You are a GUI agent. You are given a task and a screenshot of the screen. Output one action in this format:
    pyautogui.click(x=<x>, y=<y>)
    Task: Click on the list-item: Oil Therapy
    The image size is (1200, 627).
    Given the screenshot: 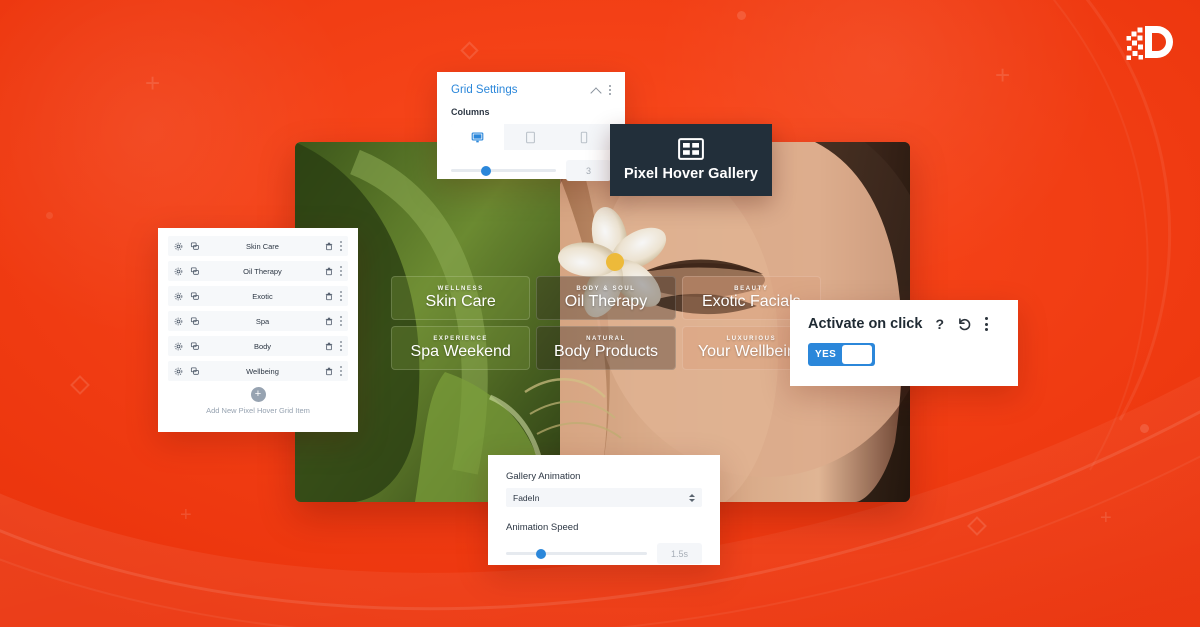 What is the action you would take?
    pyautogui.click(x=258, y=271)
    